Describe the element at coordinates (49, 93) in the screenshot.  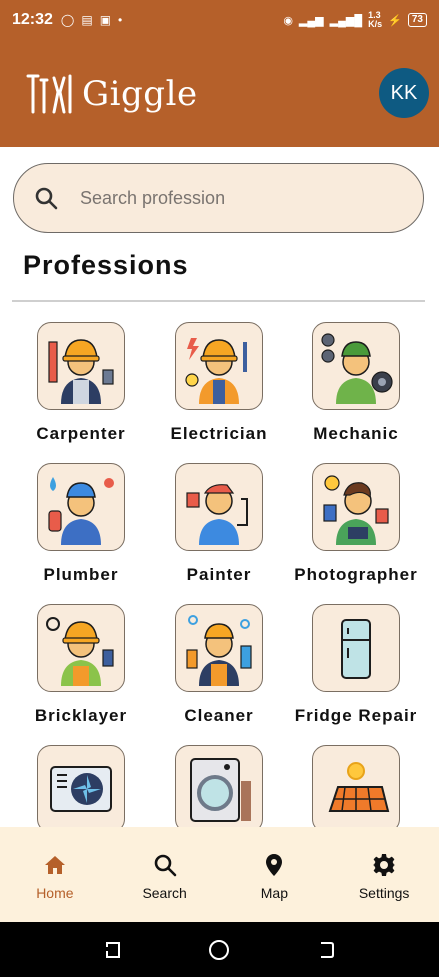
I see `tools-logo-icon` at that location.